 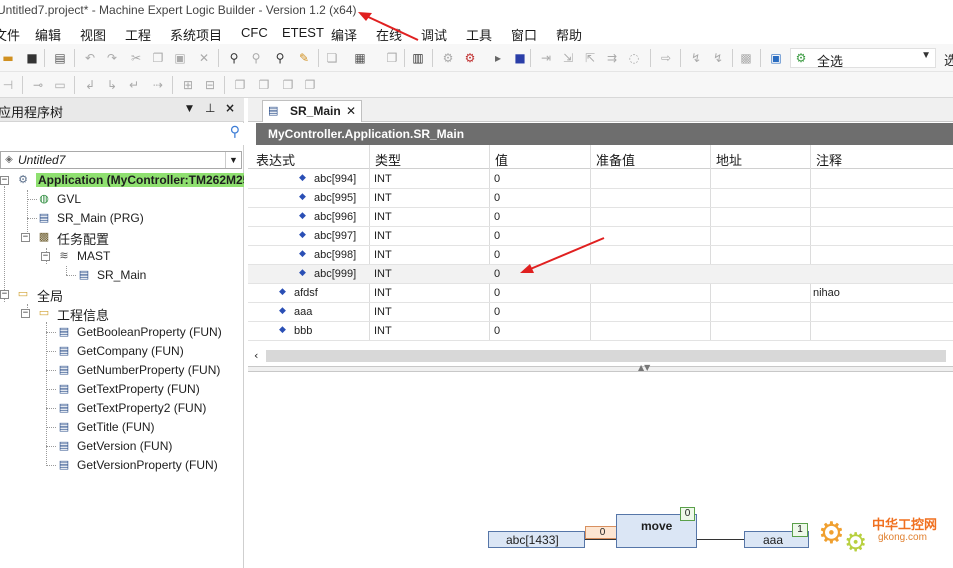 I want to click on watermark-url: gkong.com, so click(x=902, y=537).